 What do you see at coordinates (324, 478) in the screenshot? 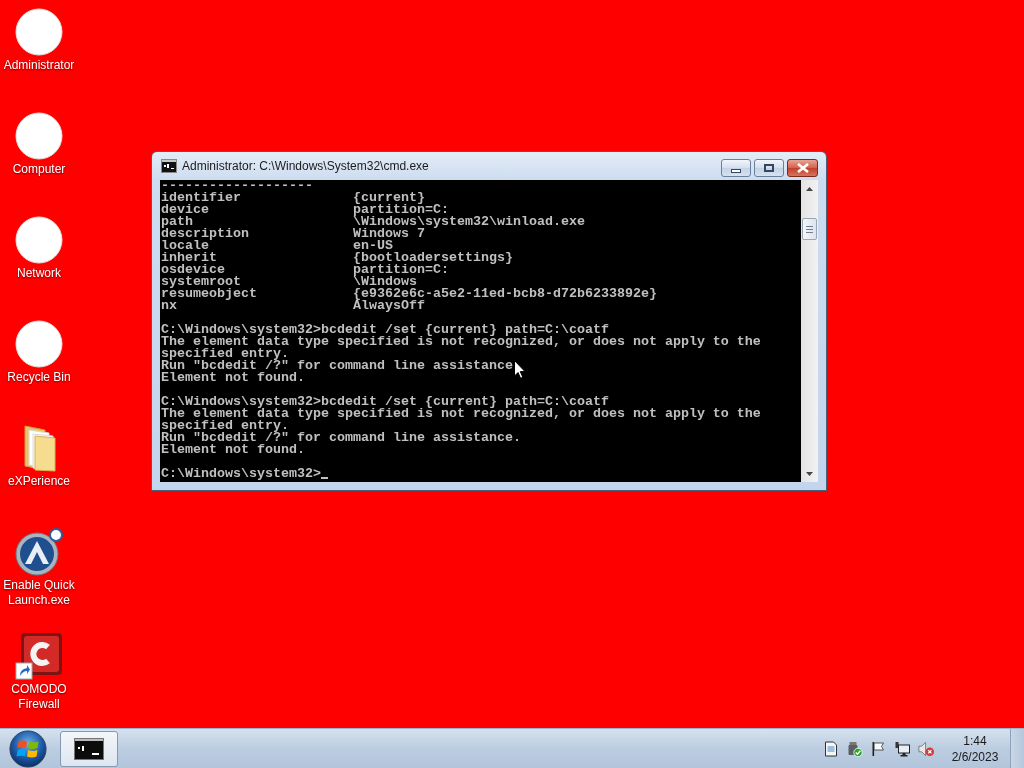
I see `text-cursor-icon` at bounding box center [324, 478].